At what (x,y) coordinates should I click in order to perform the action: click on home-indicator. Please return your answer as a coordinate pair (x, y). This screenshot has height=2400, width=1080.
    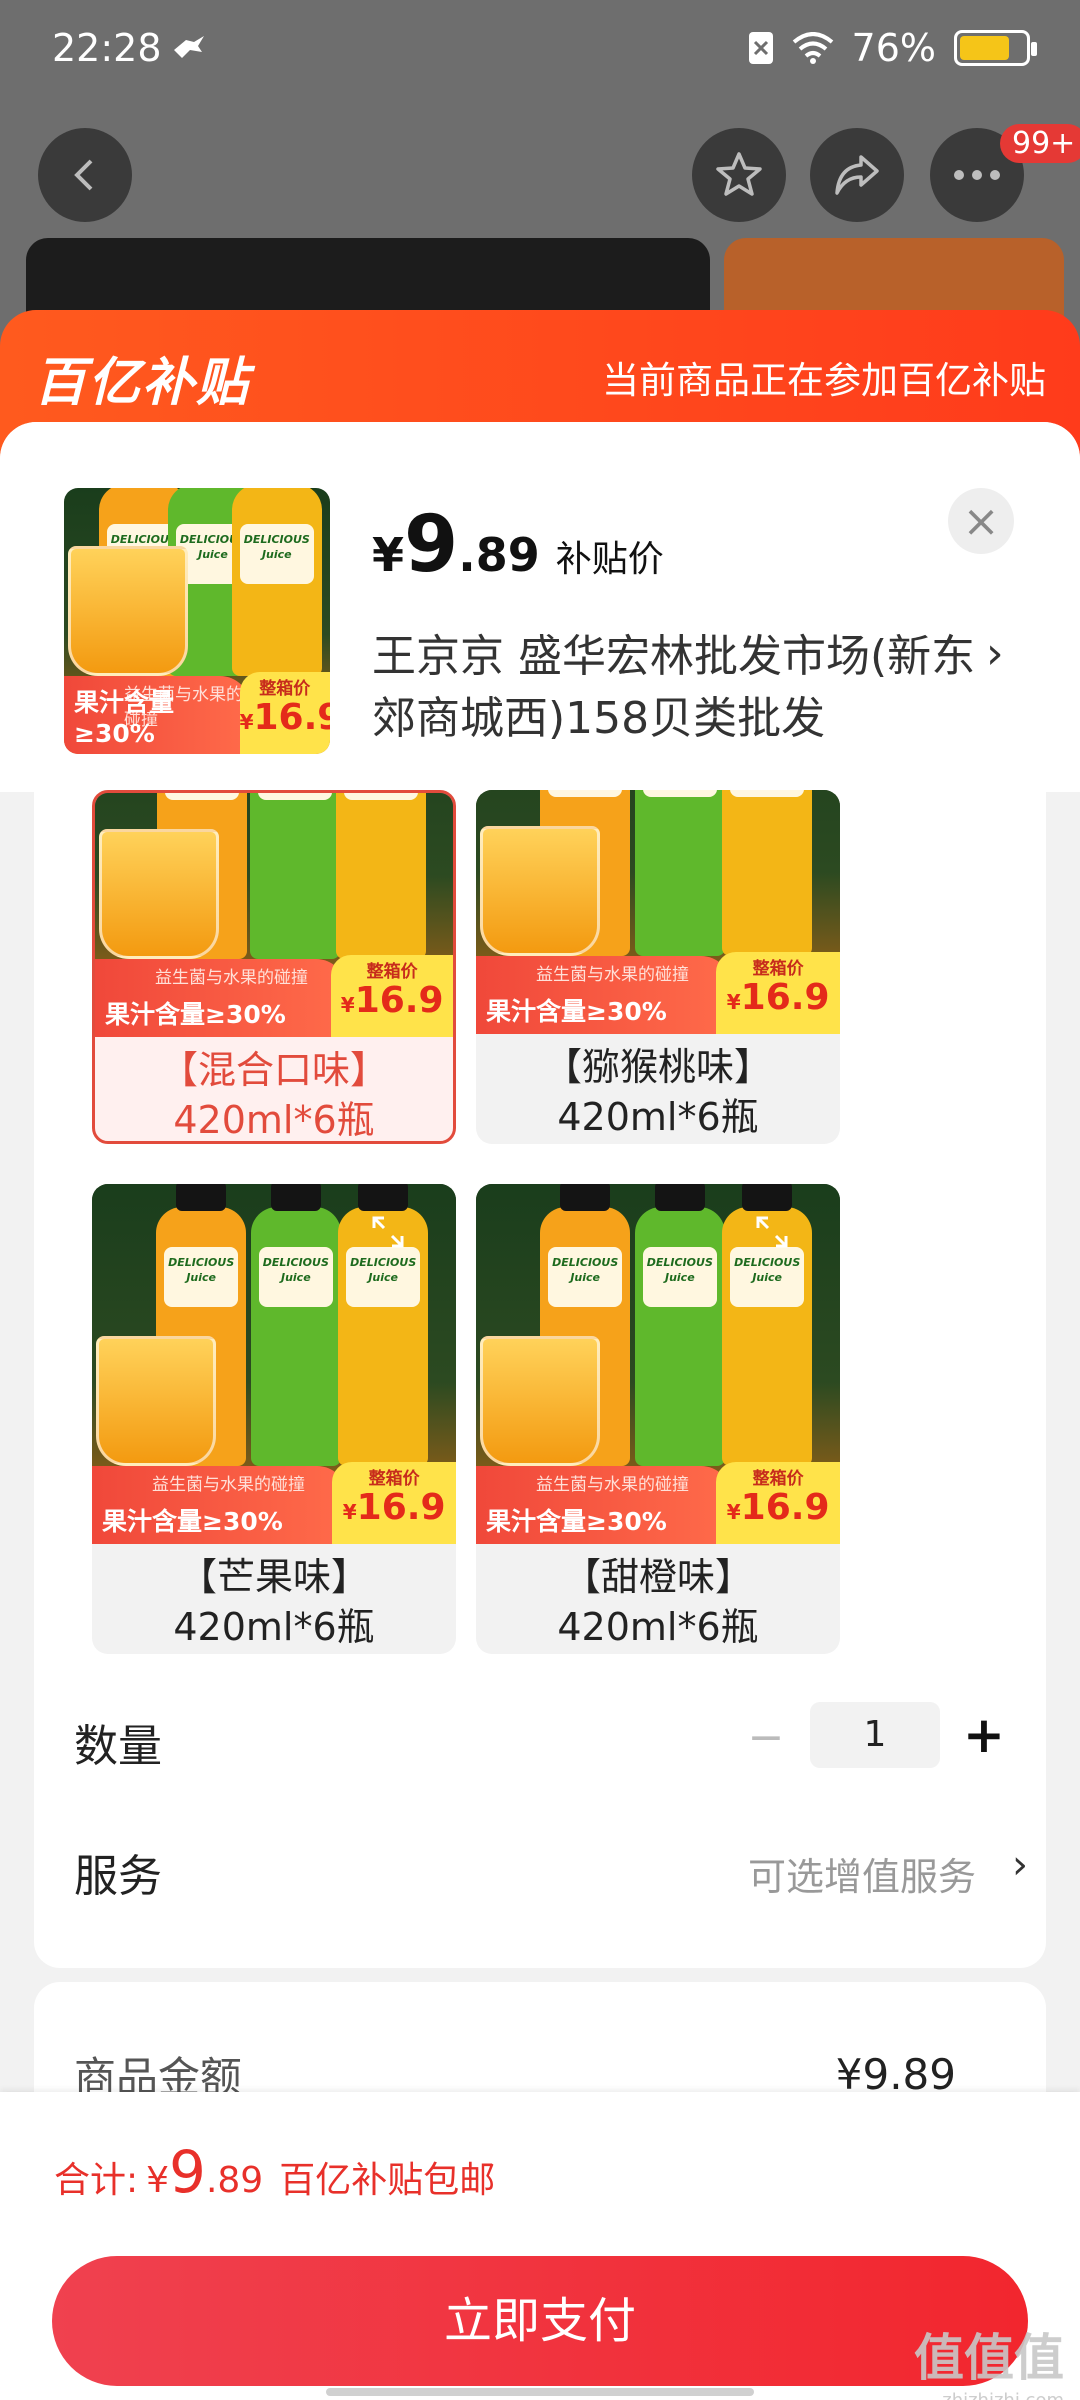
    Looking at the image, I should click on (540, 2392).